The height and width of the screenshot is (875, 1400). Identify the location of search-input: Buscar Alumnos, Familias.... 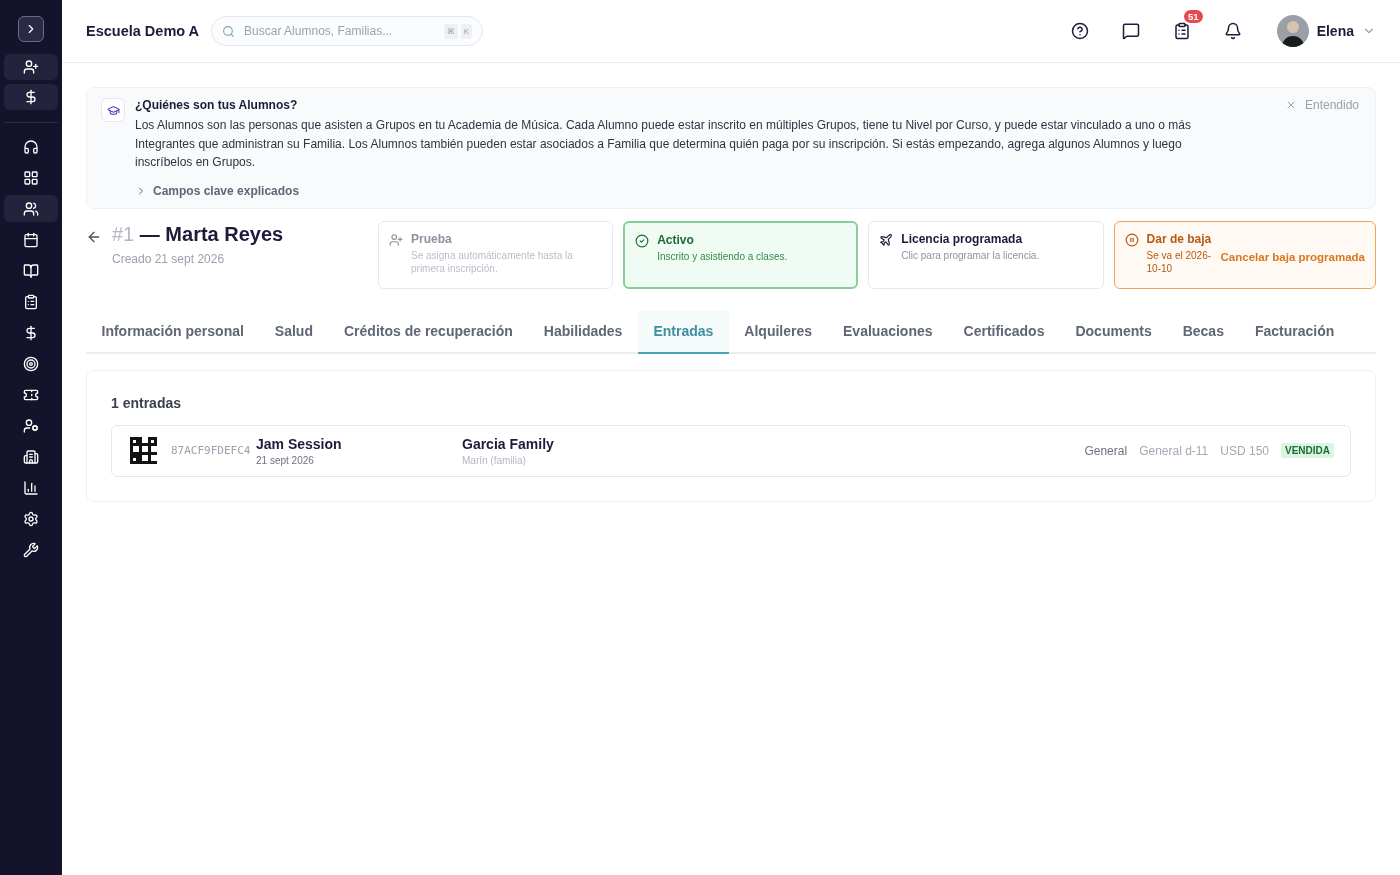
(339, 31).